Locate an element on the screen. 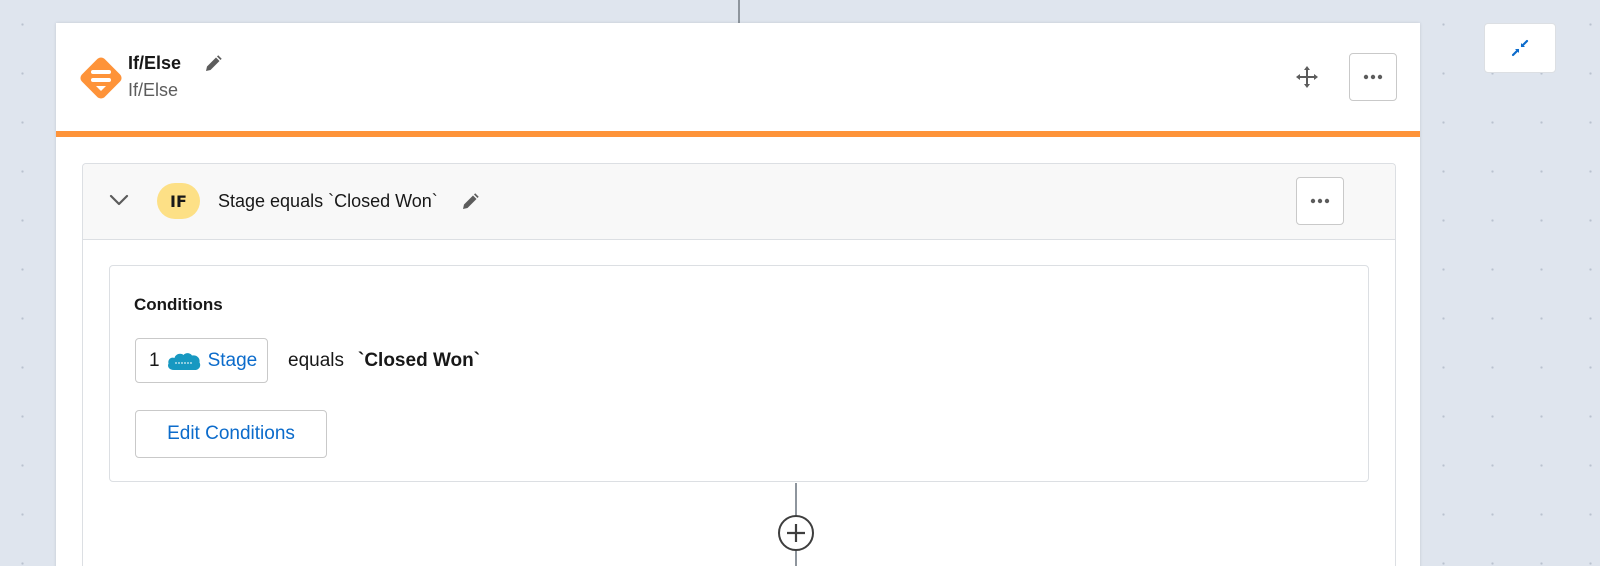 This screenshot has width=1600, height=566. move-arrows-icon is located at coordinates (1307, 79).